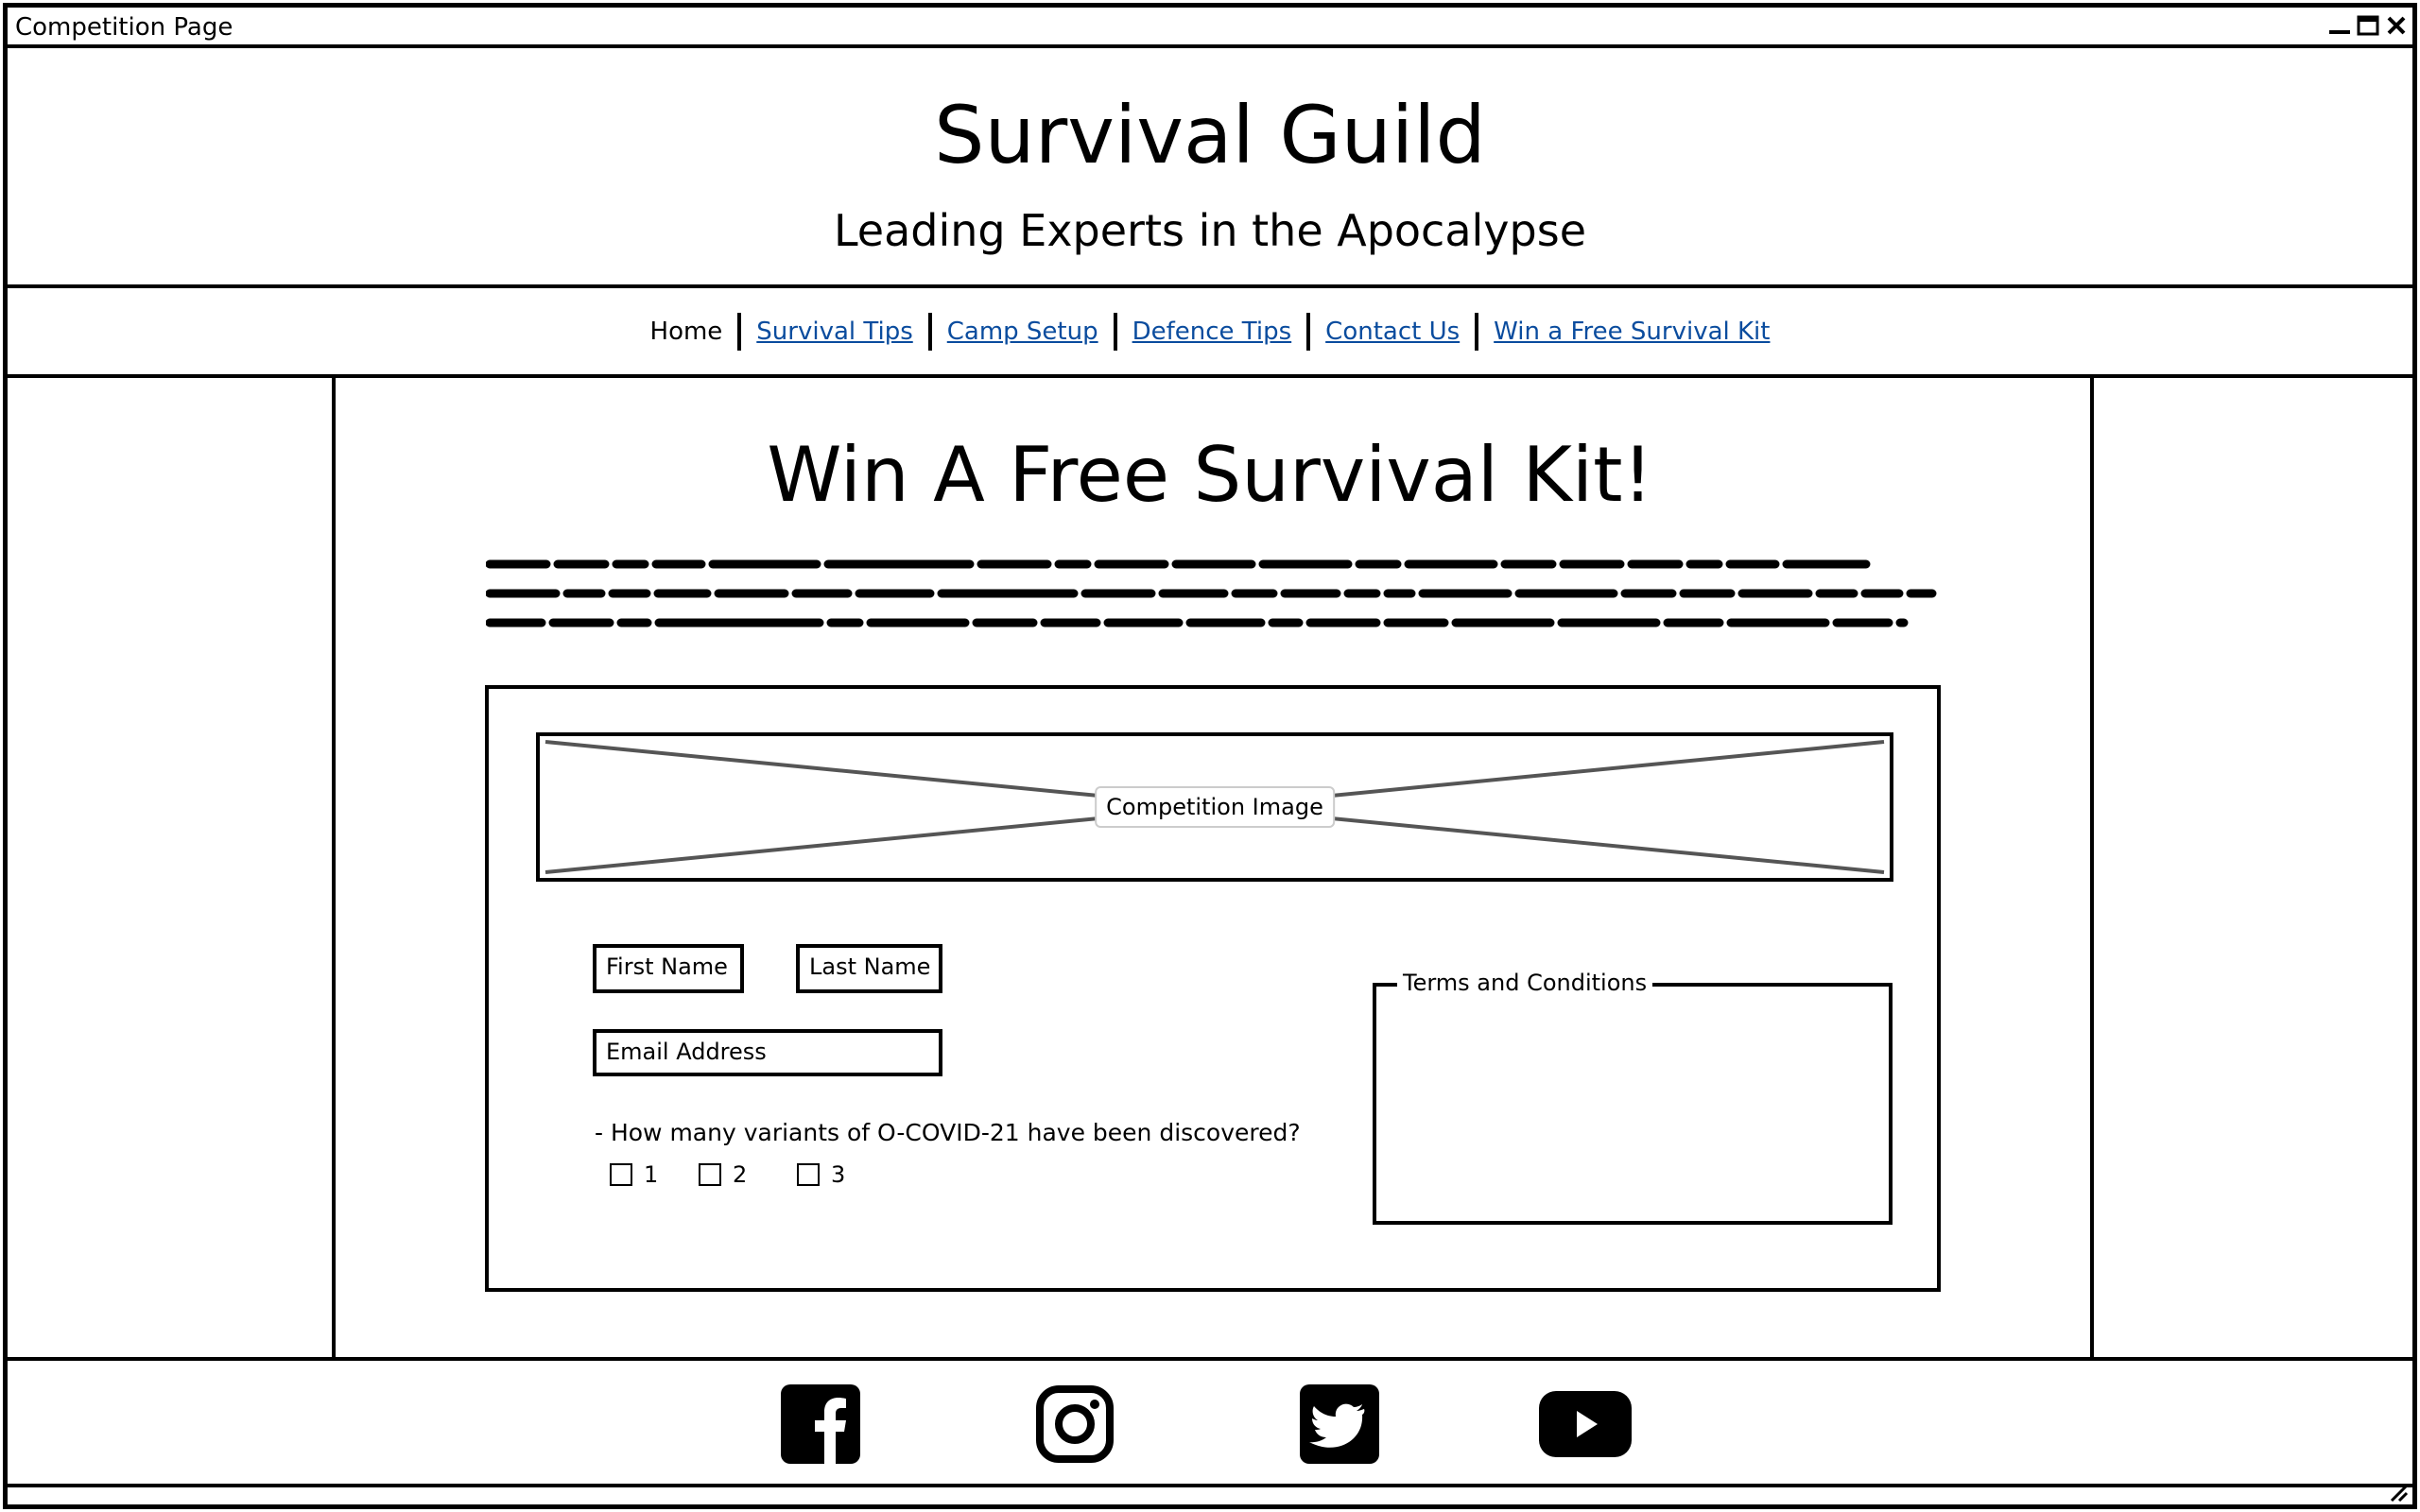 Image resolution: width=2420 pixels, height=1512 pixels. What do you see at coordinates (767, 1052) in the screenshot?
I see `email-field: Email Address` at bounding box center [767, 1052].